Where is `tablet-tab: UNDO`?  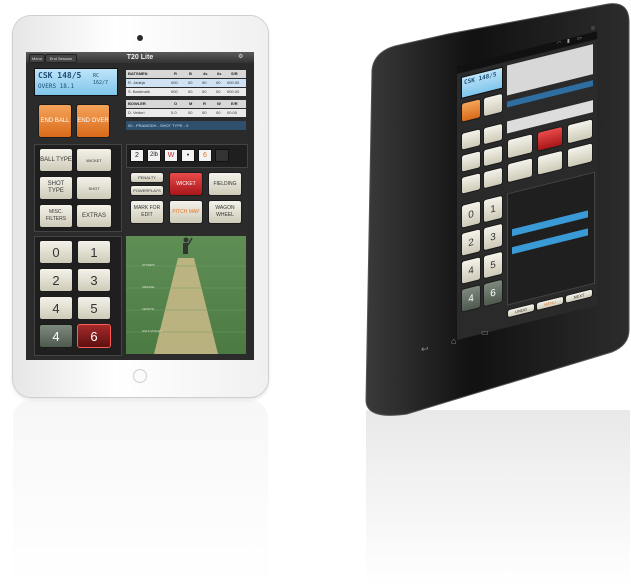
tablet-tab: UNDO is located at coordinates (521, 310).